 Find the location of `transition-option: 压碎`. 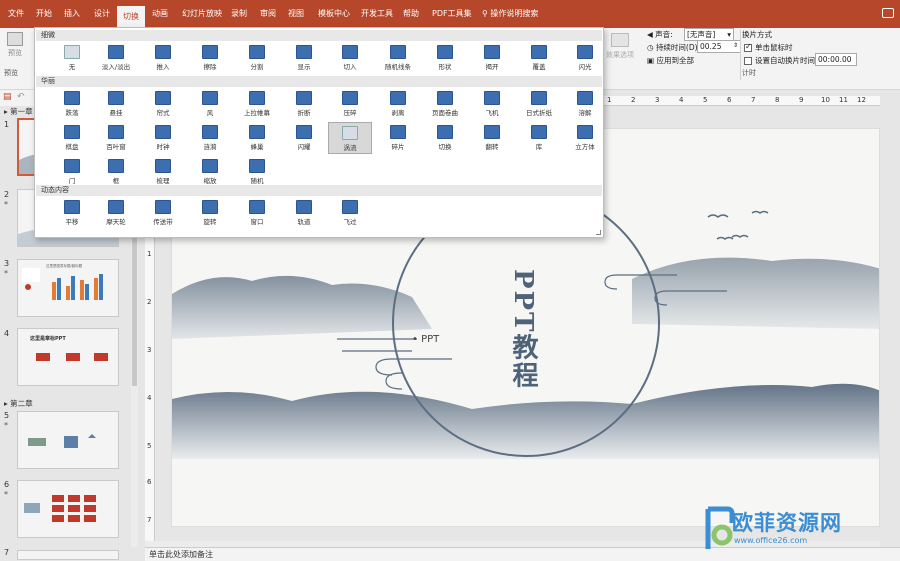

transition-option: 压碎 is located at coordinates (350, 104).